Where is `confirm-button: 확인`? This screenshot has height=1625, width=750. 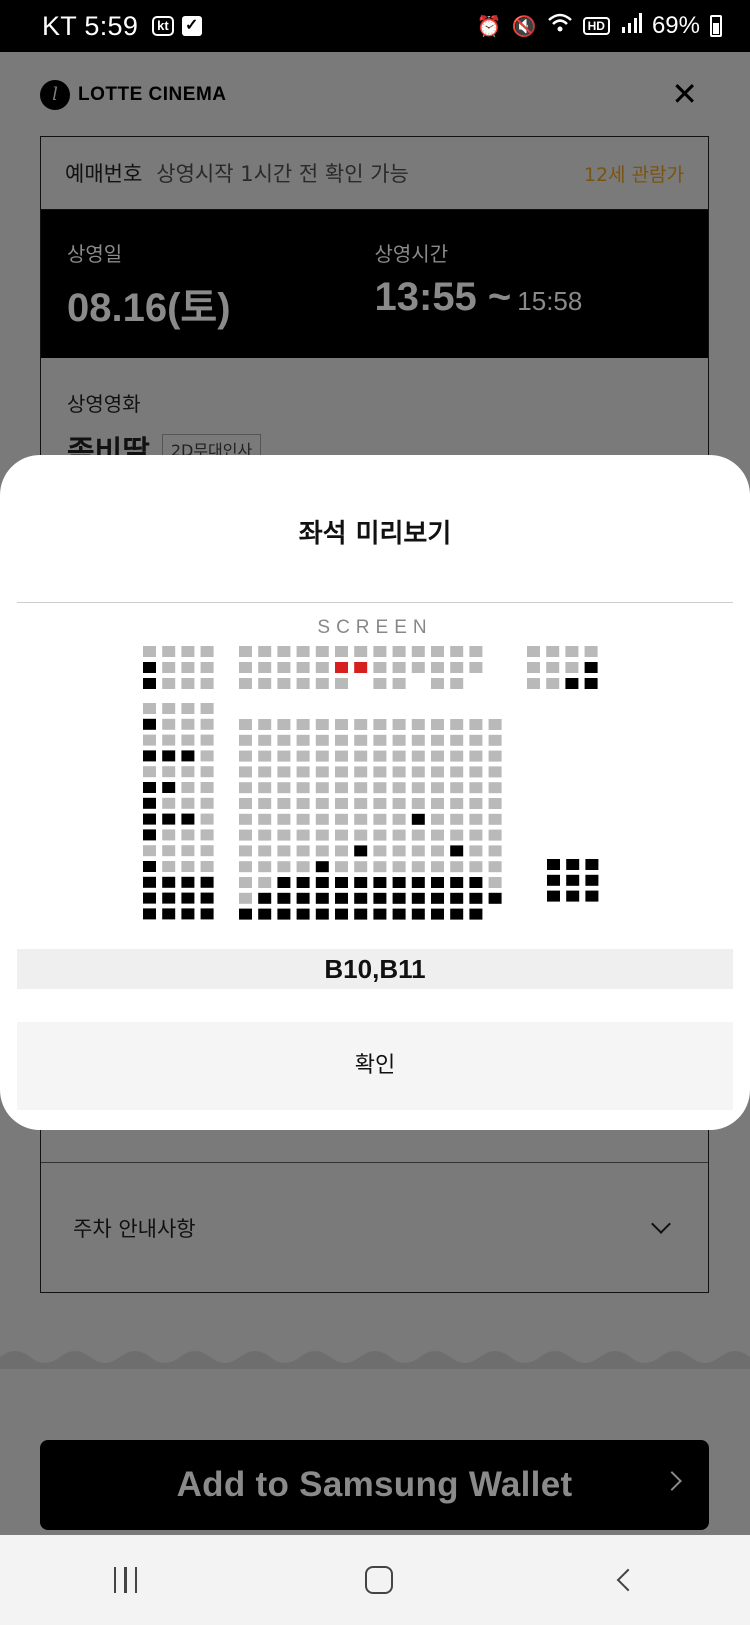
confirm-button: 확인 is located at coordinates (375, 1066).